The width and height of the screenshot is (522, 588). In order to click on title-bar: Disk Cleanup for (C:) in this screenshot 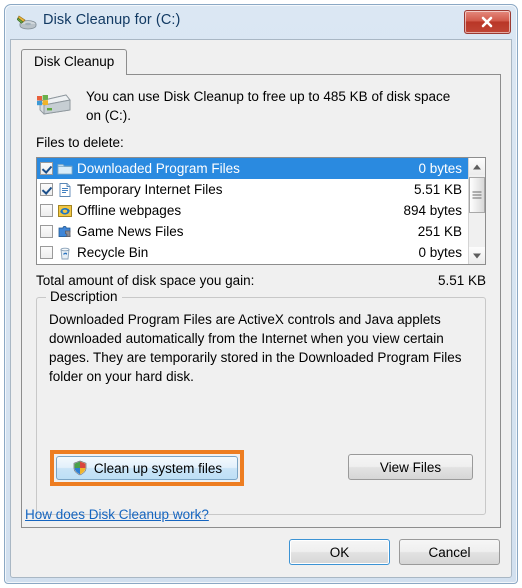, I will do `click(261, 22)`.